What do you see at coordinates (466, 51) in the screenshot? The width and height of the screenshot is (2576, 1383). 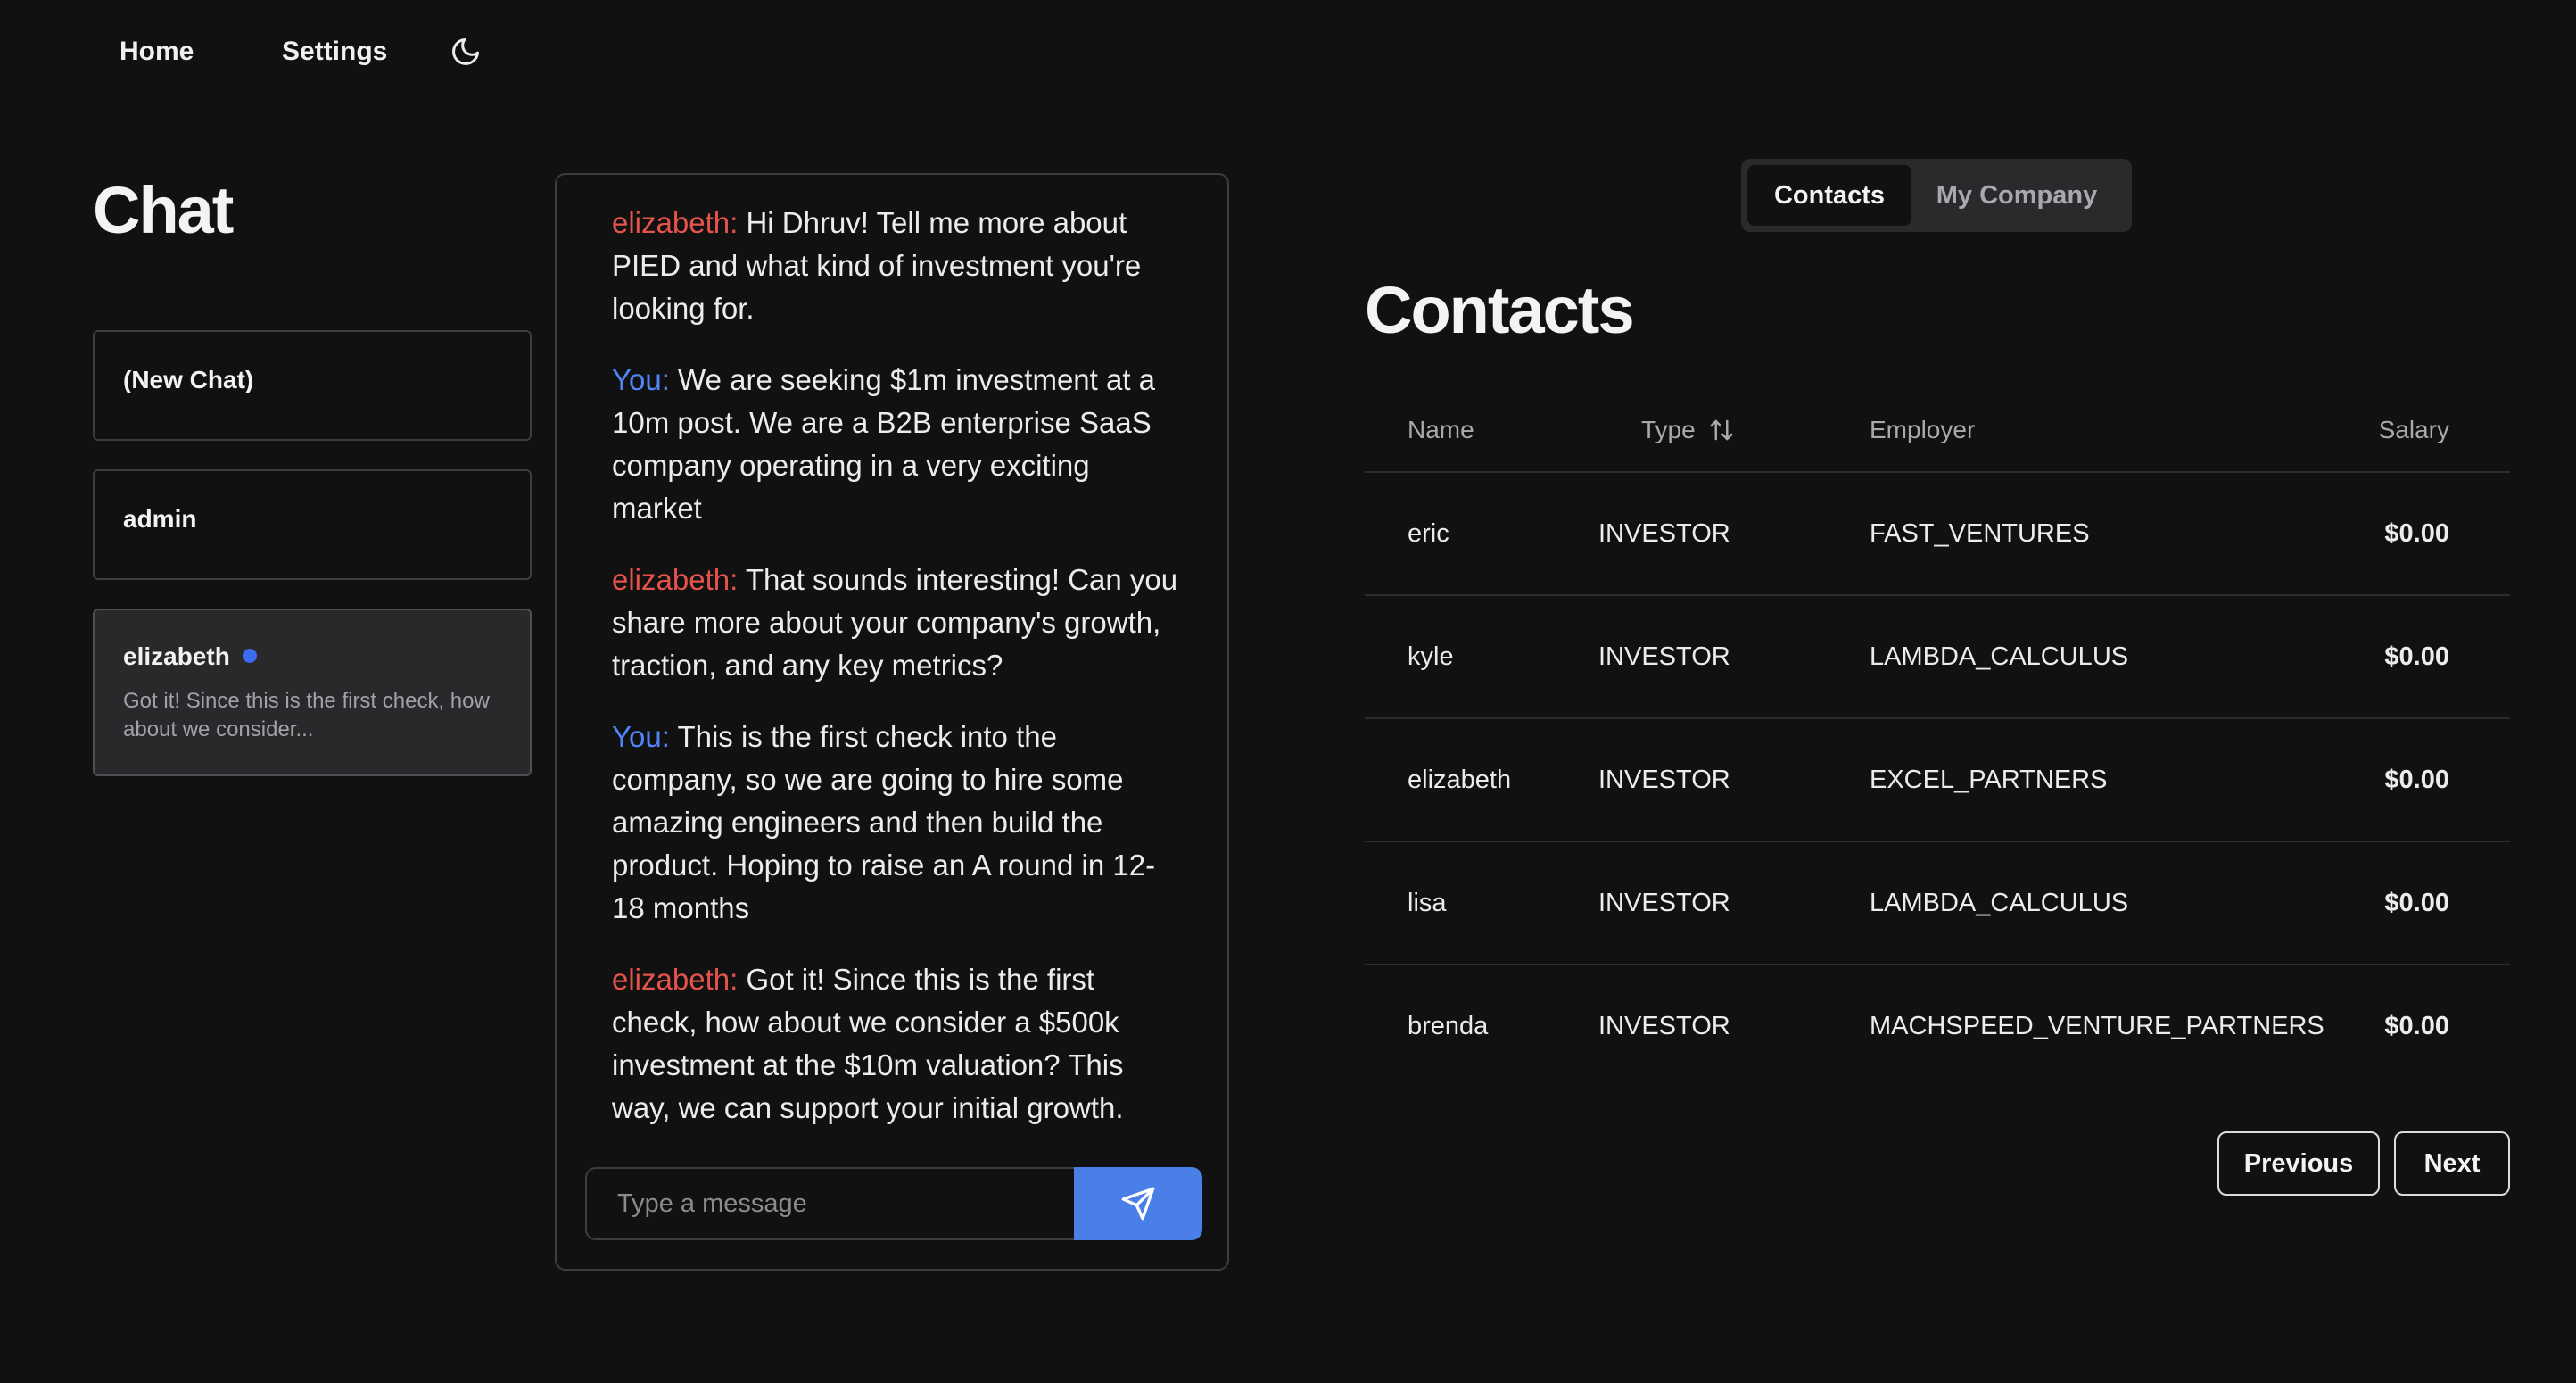 I see `moon-icon` at bounding box center [466, 51].